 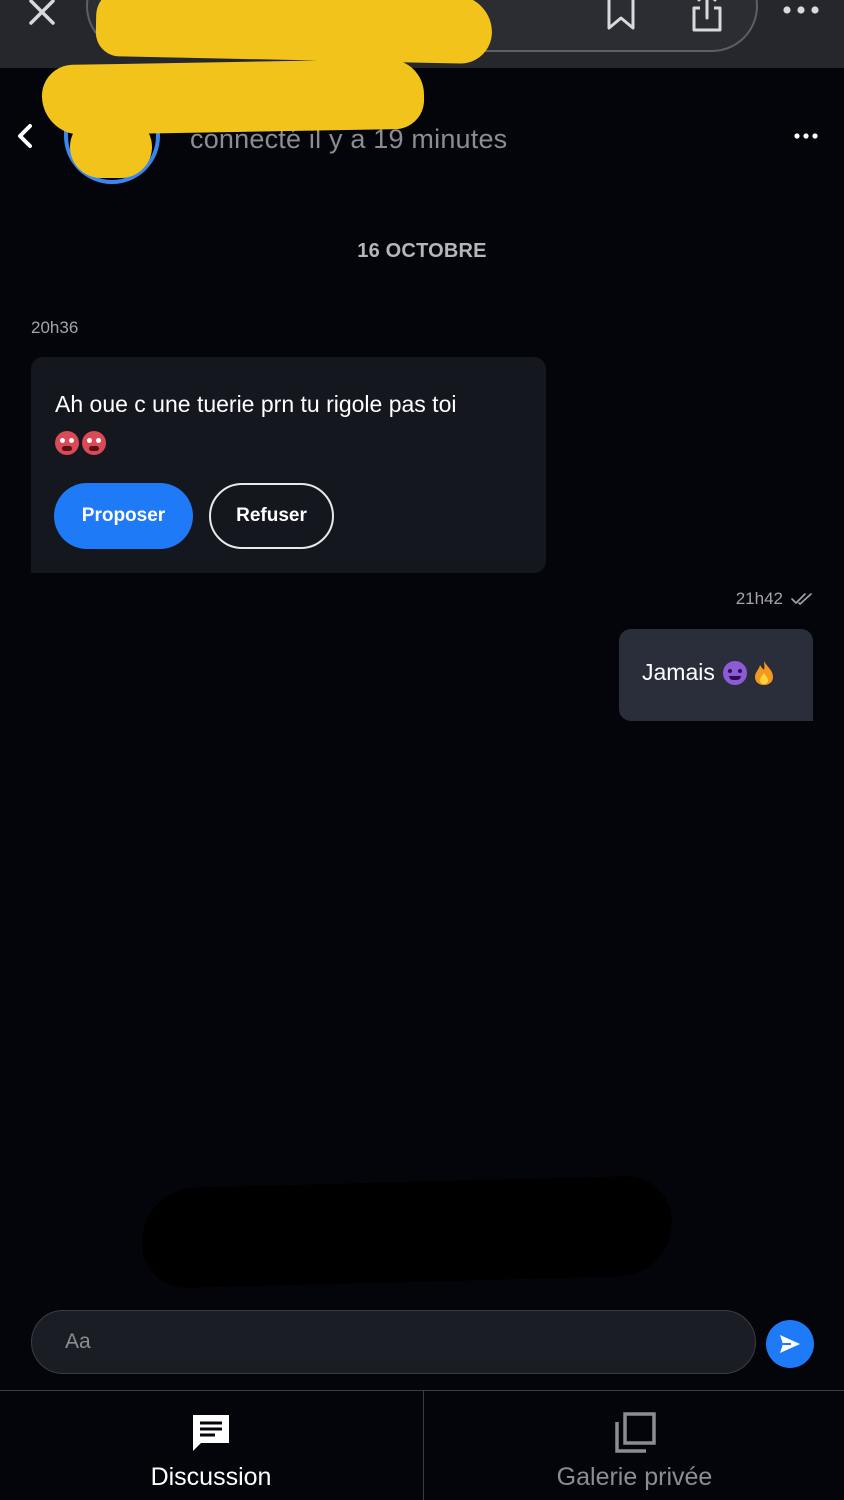 What do you see at coordinates (25, 136) in the screenshot?
I see `back-chevron-icon` at bounding box center [25, 136].